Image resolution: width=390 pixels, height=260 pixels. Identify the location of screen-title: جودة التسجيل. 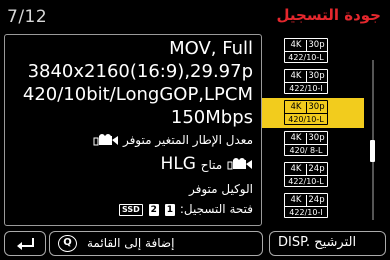
(328, 15).